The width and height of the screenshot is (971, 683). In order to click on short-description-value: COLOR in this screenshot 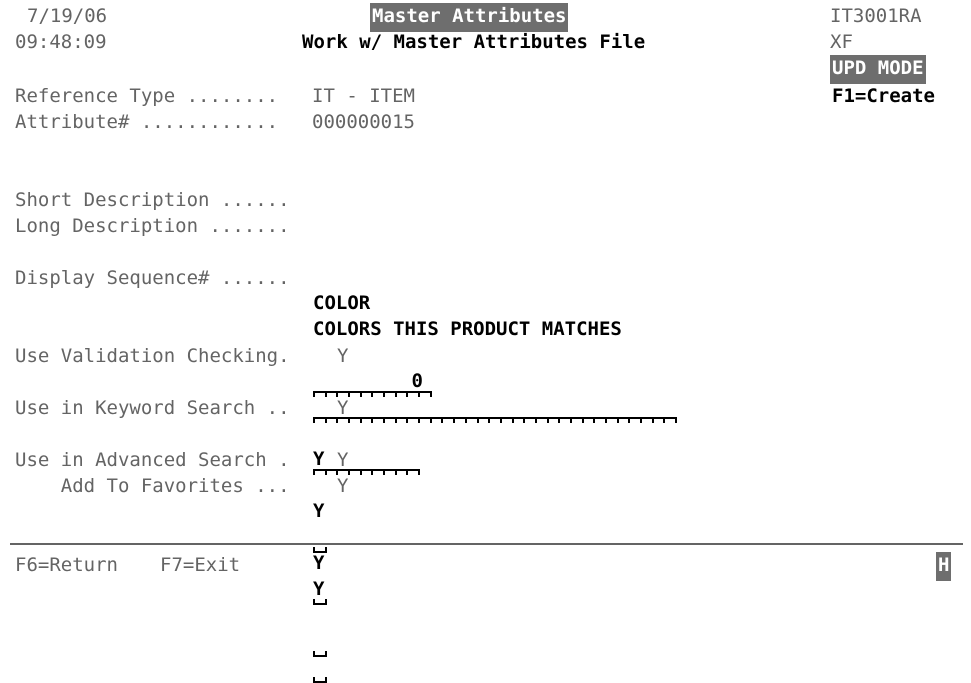, I will do `click(342, 302)`.